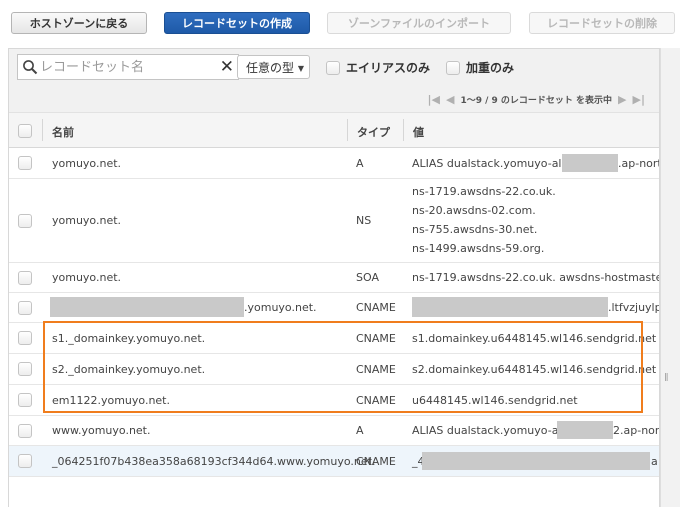  Describe the element at coordinates (419, 23) in the screenshot. I see `import-zone-file-button: ゾーンファイルのインポート` at that location.